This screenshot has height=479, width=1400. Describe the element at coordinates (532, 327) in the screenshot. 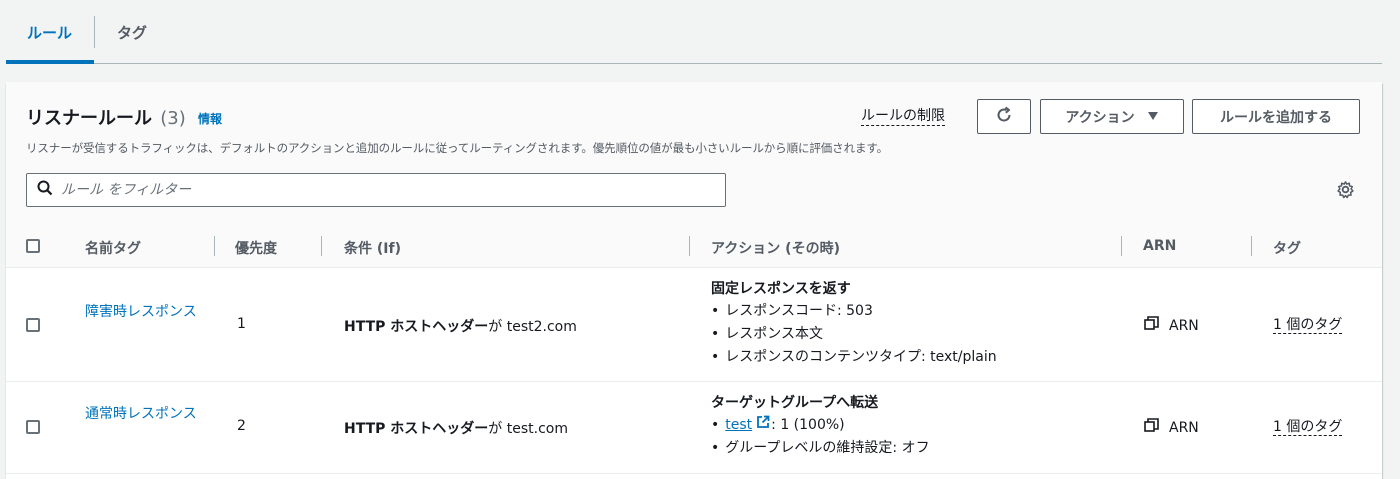

I see `condition-value: が test2.com` at that location.